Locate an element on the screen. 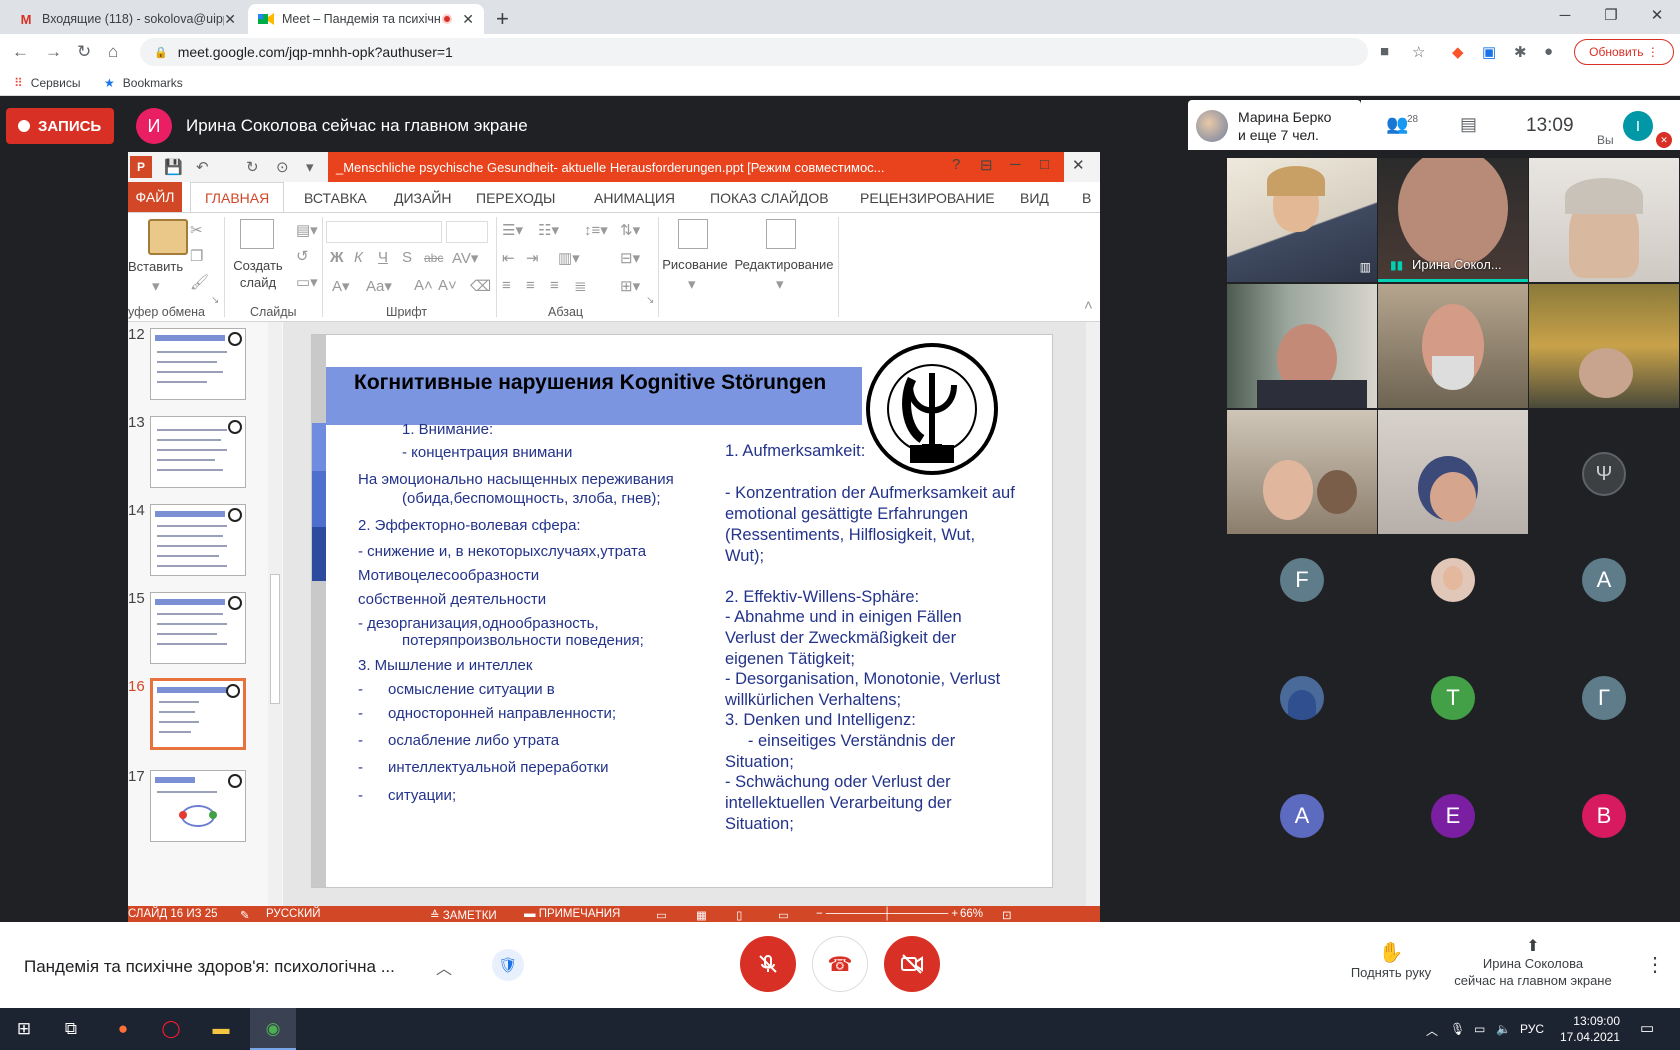  language-status: РУССКИЙ is located at coordinates (293, 914).